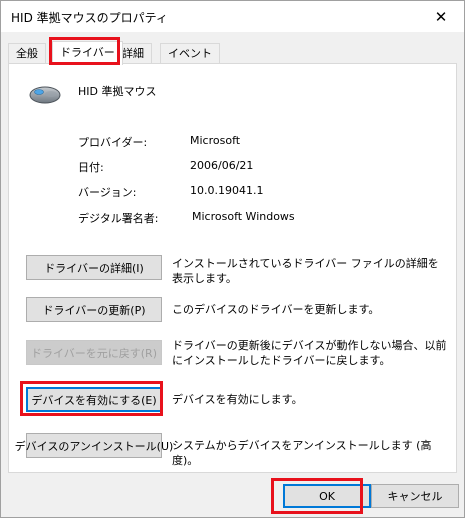 The image size is (465, 518). I want to click on driver-details-button: ドライバーの詳細(I), so click(94, 267).